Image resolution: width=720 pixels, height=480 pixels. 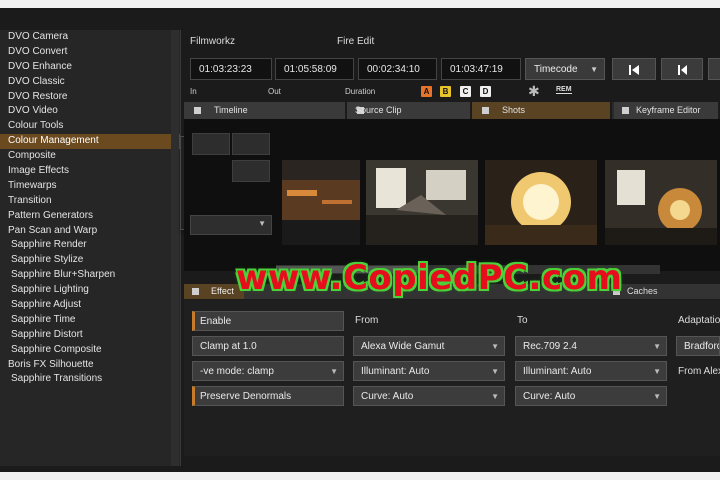 I want to click on app-name: Filmworkz, so click(x=212, y=41).